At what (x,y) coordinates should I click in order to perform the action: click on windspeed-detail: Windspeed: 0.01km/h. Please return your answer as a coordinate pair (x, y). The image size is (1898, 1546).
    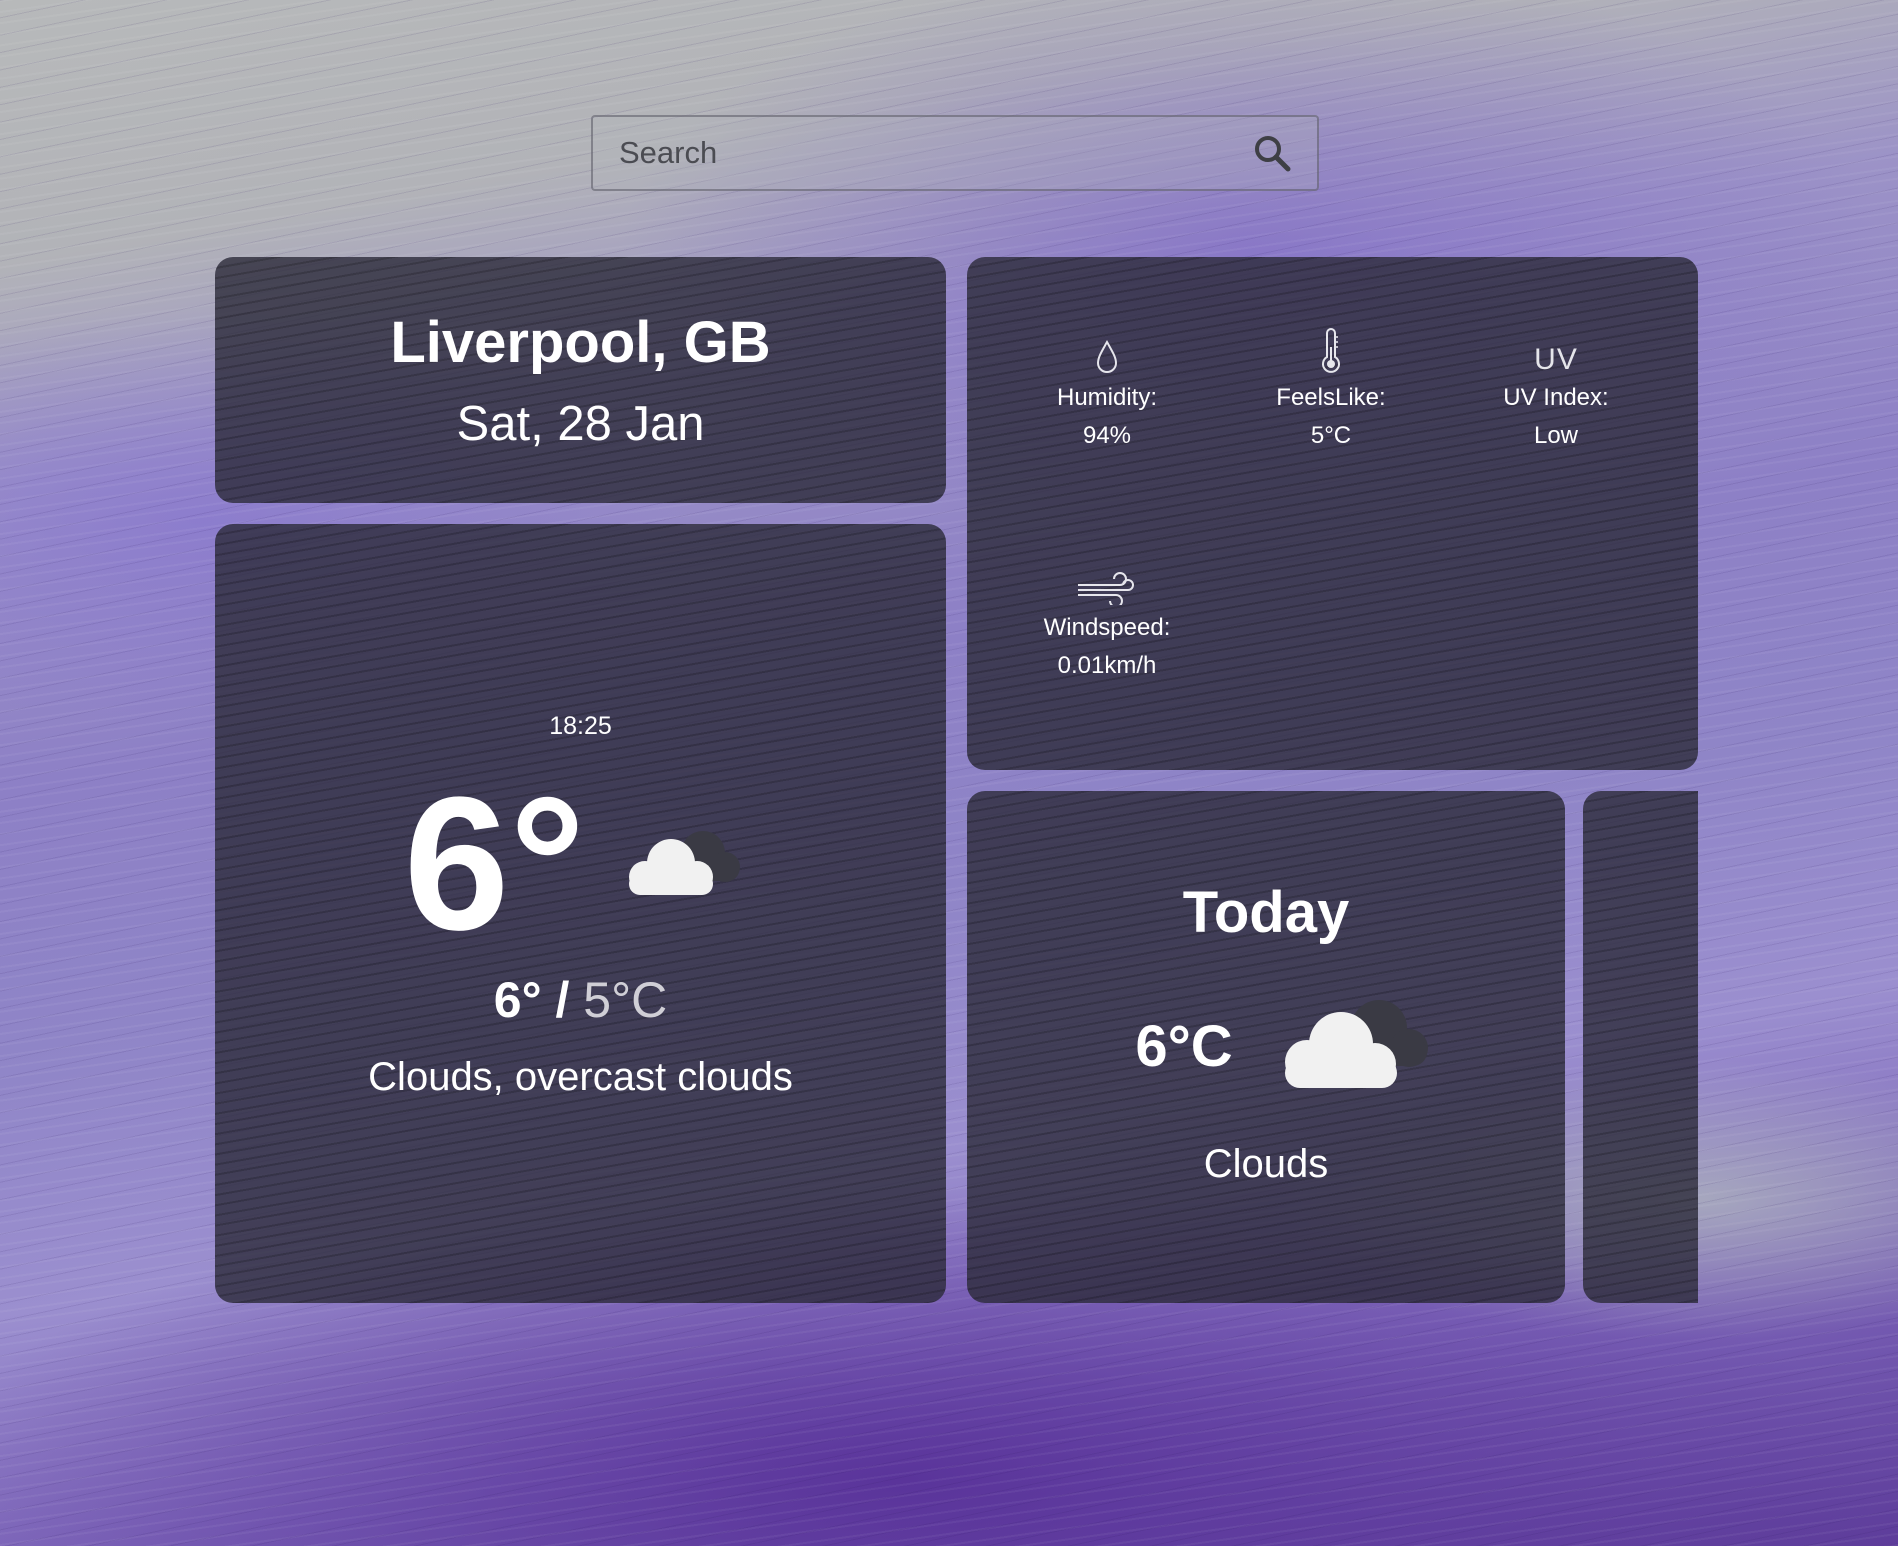
    Looking at the image, I should click on (1107, 621).